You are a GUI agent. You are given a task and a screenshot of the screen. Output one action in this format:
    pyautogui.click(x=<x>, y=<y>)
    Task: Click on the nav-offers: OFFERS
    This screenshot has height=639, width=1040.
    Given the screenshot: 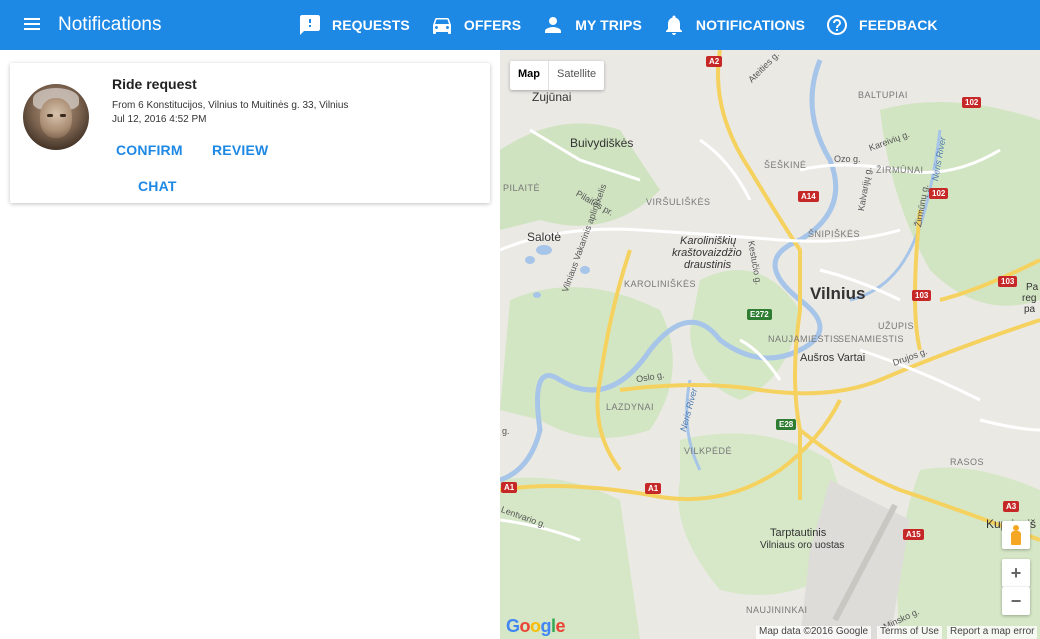 What is the action you would take?
    pyautogui.click(x=483, y=25)
    